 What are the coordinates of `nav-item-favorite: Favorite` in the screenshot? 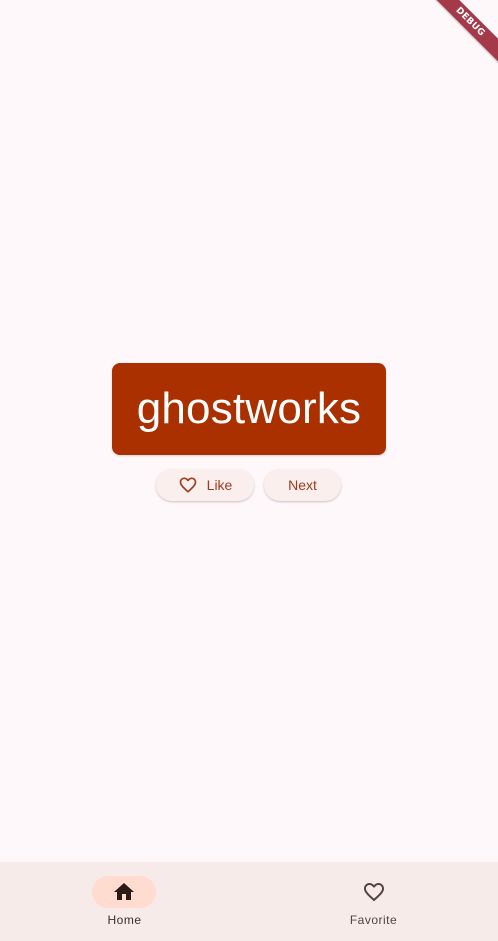 It's located at (373, 901).